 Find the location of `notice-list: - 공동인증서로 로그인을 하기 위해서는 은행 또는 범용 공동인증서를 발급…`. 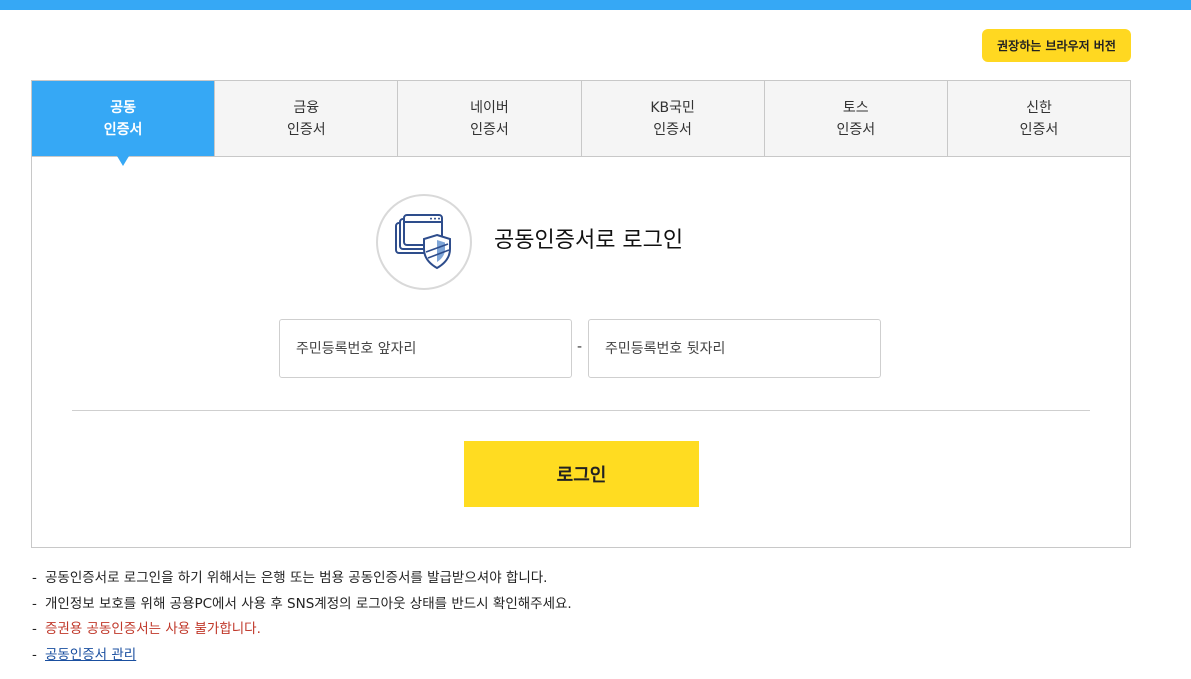

notice-list: - 공동인증서로 로그인을 하기 위해서는 은행 또는 범용 공동인증서를 발급… is located at coordinates (302, 617).